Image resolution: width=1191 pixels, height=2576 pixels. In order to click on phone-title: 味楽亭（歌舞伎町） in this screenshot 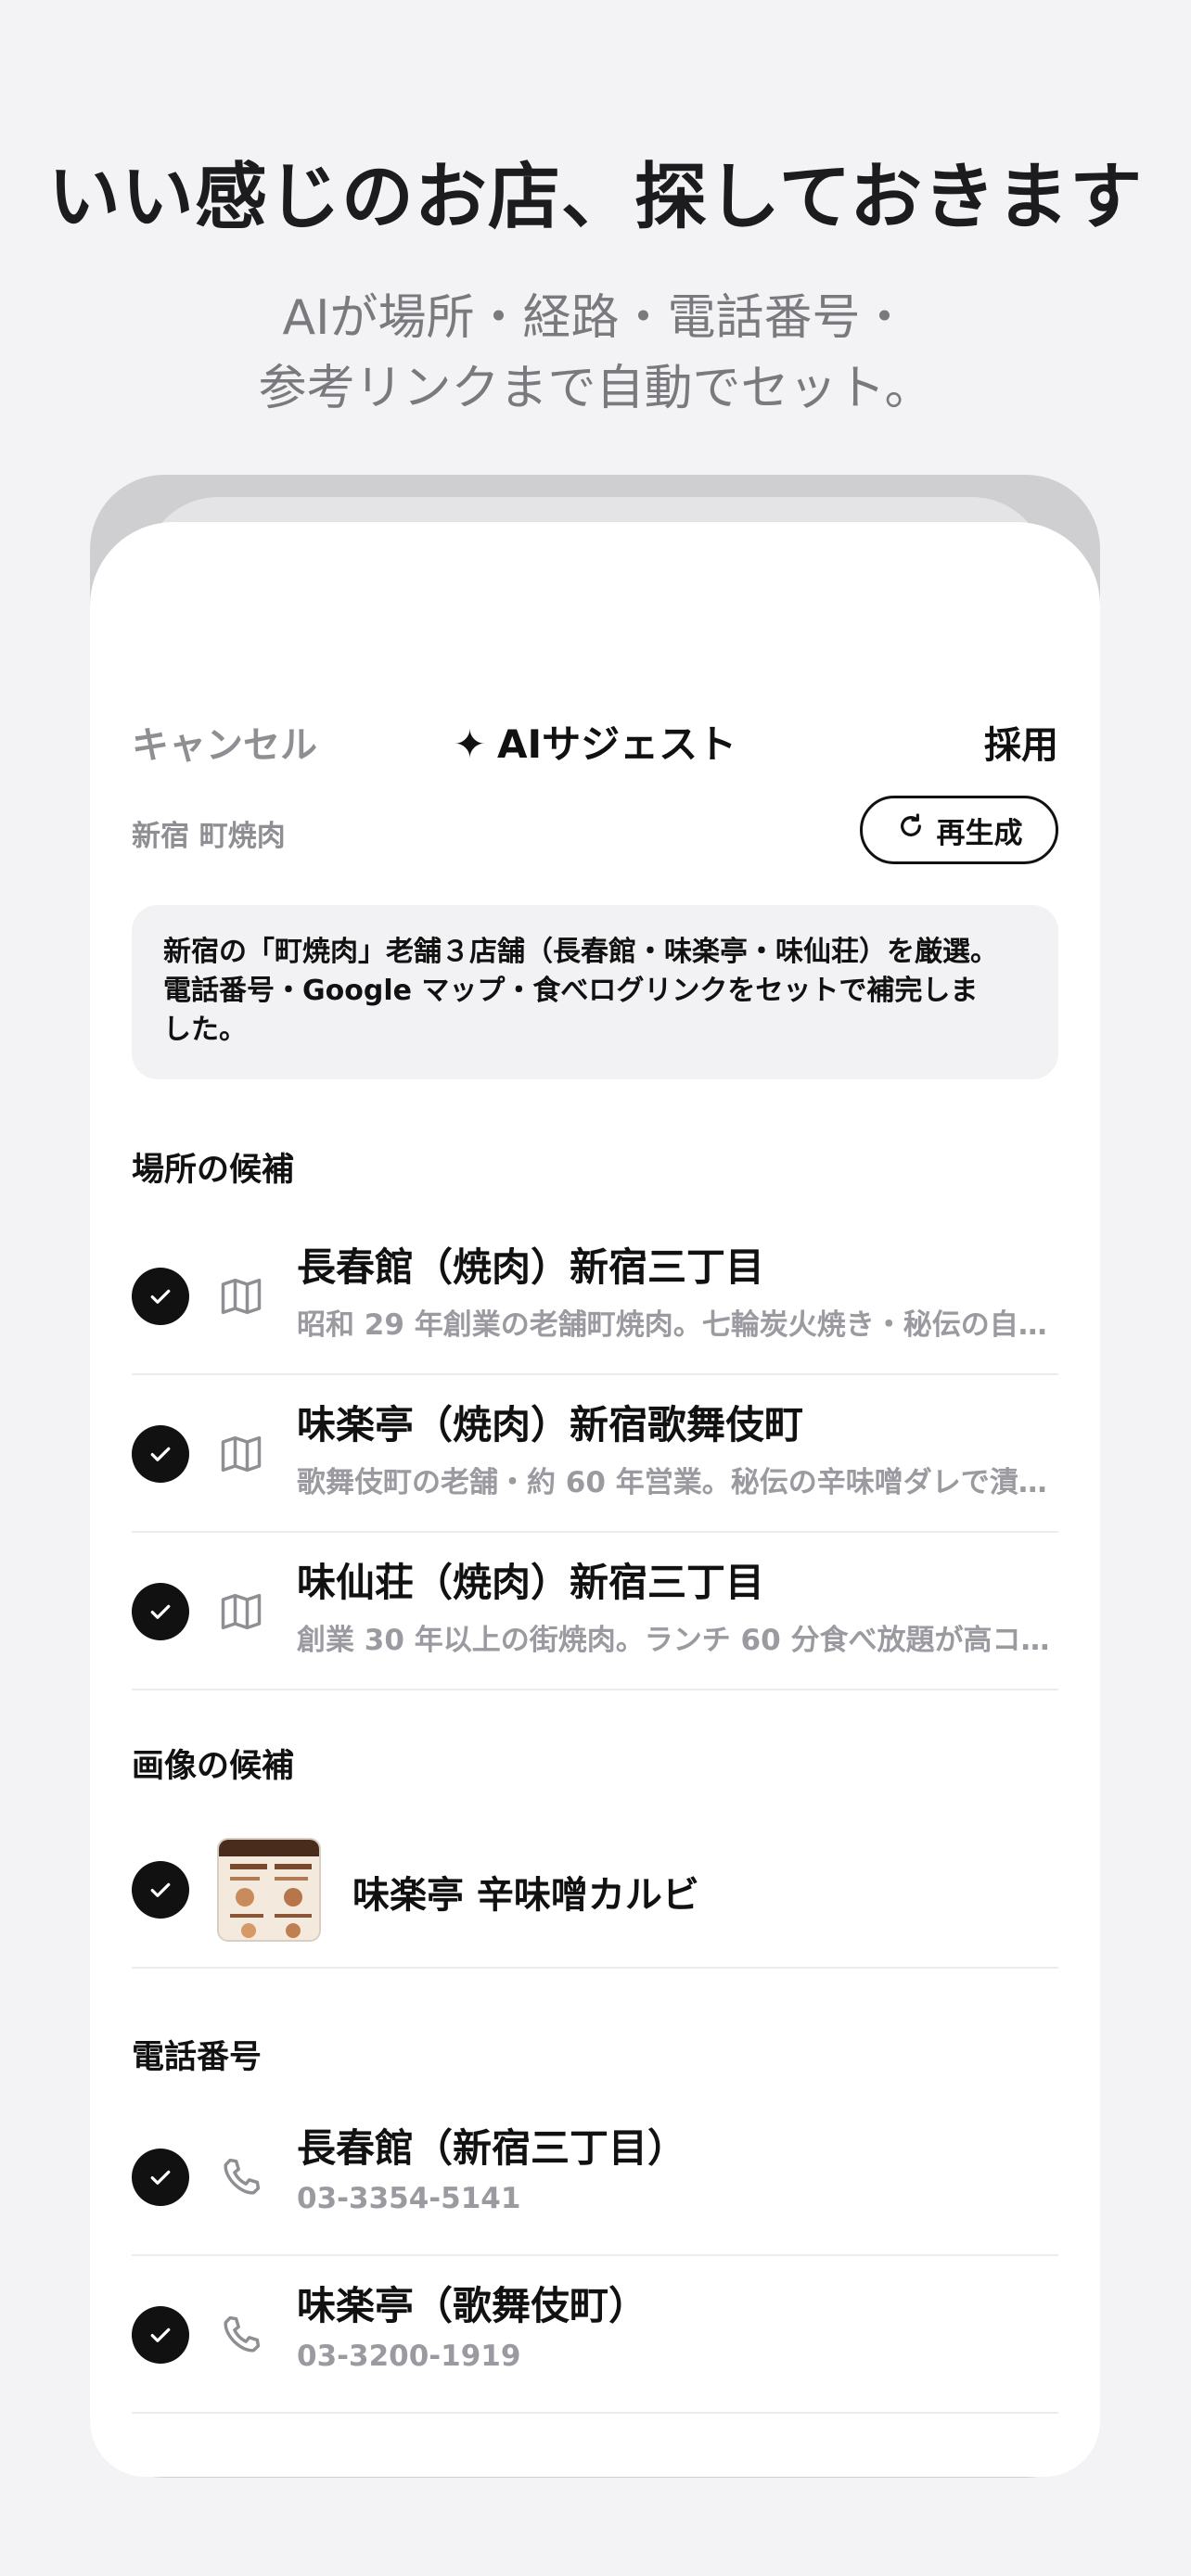, I will do `click(472, 2305)`.